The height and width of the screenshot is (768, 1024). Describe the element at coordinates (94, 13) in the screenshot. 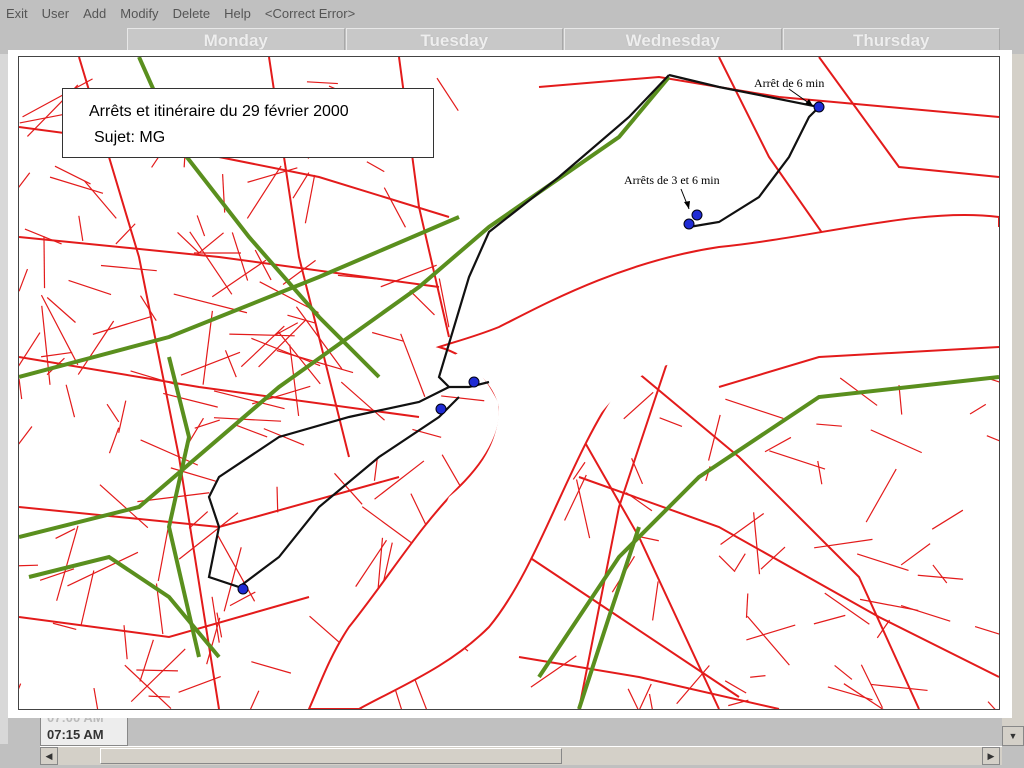

I see `menu-add: Add` at that location.